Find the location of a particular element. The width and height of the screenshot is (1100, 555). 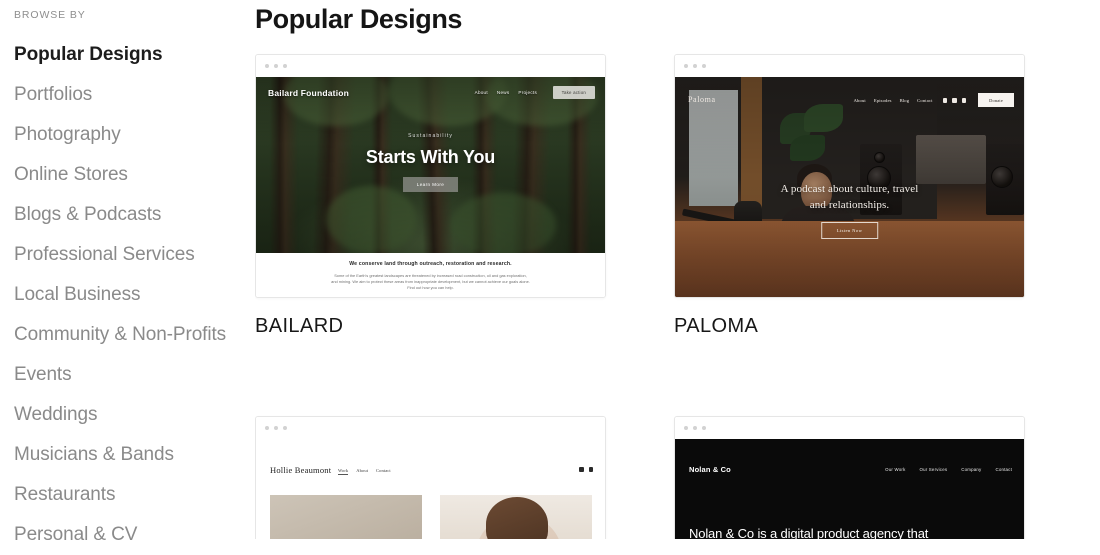

sidebar-item-restaurants: Restaurants is located at coordinates (127, 495).